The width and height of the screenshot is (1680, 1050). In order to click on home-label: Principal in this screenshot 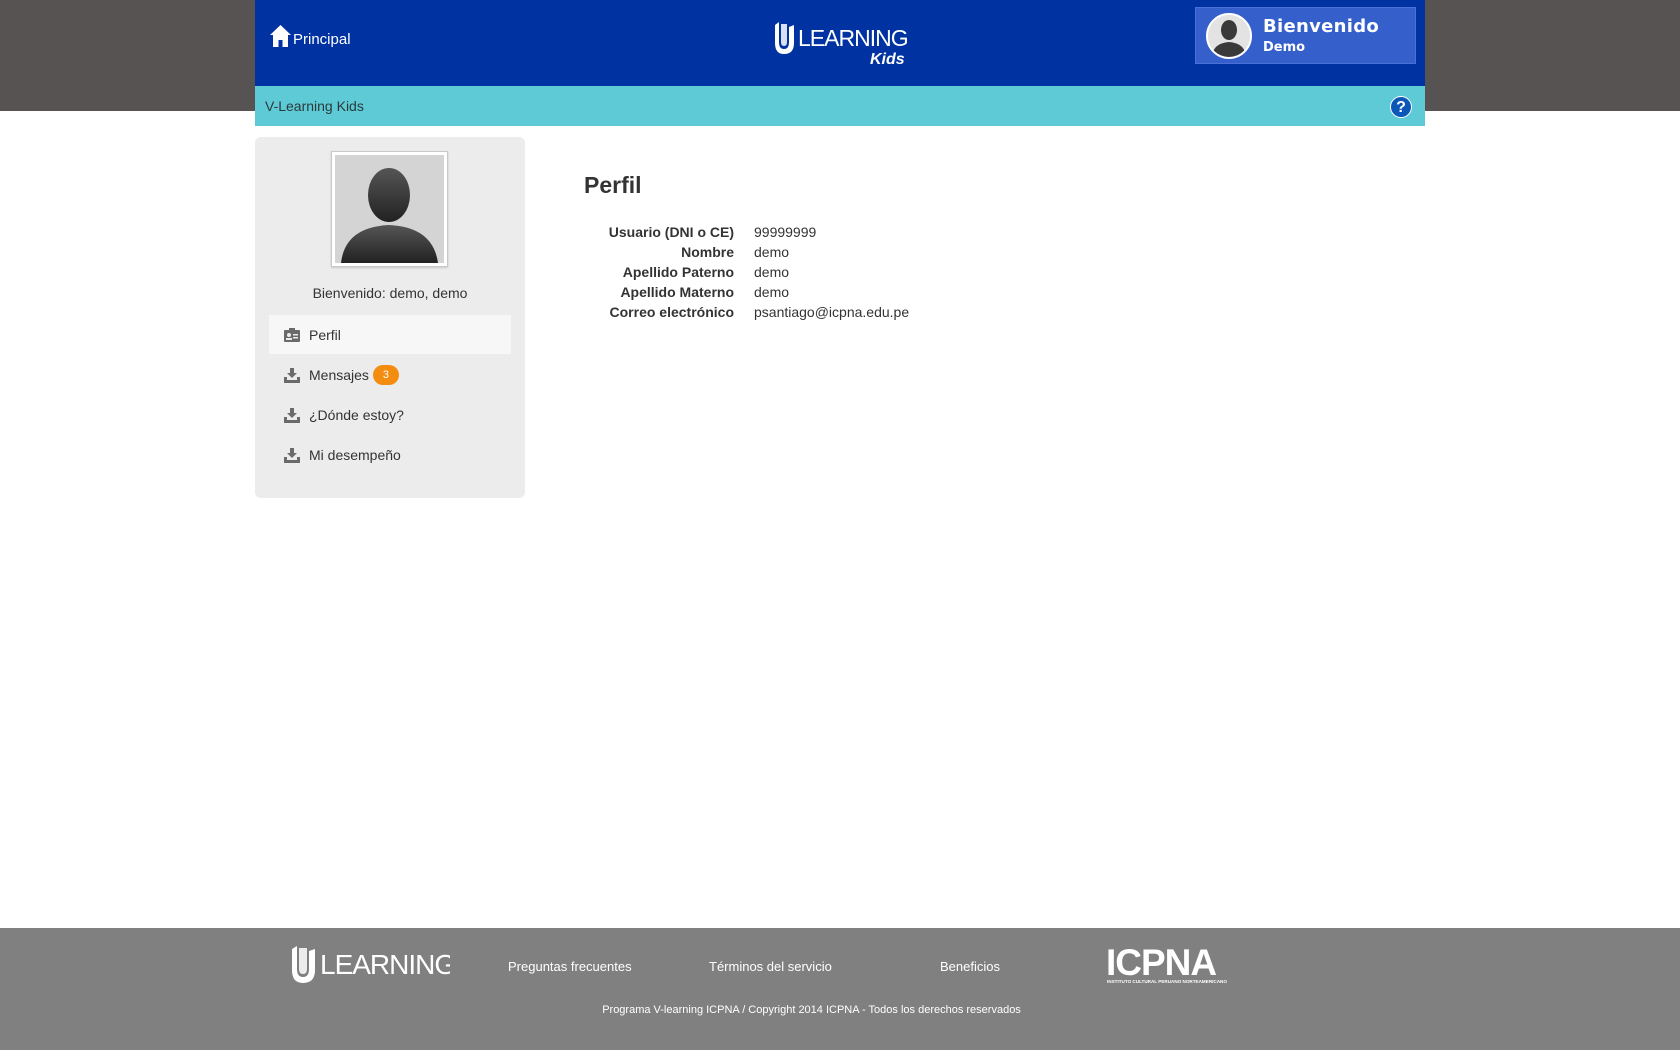, I will do `click(322, 39)`.